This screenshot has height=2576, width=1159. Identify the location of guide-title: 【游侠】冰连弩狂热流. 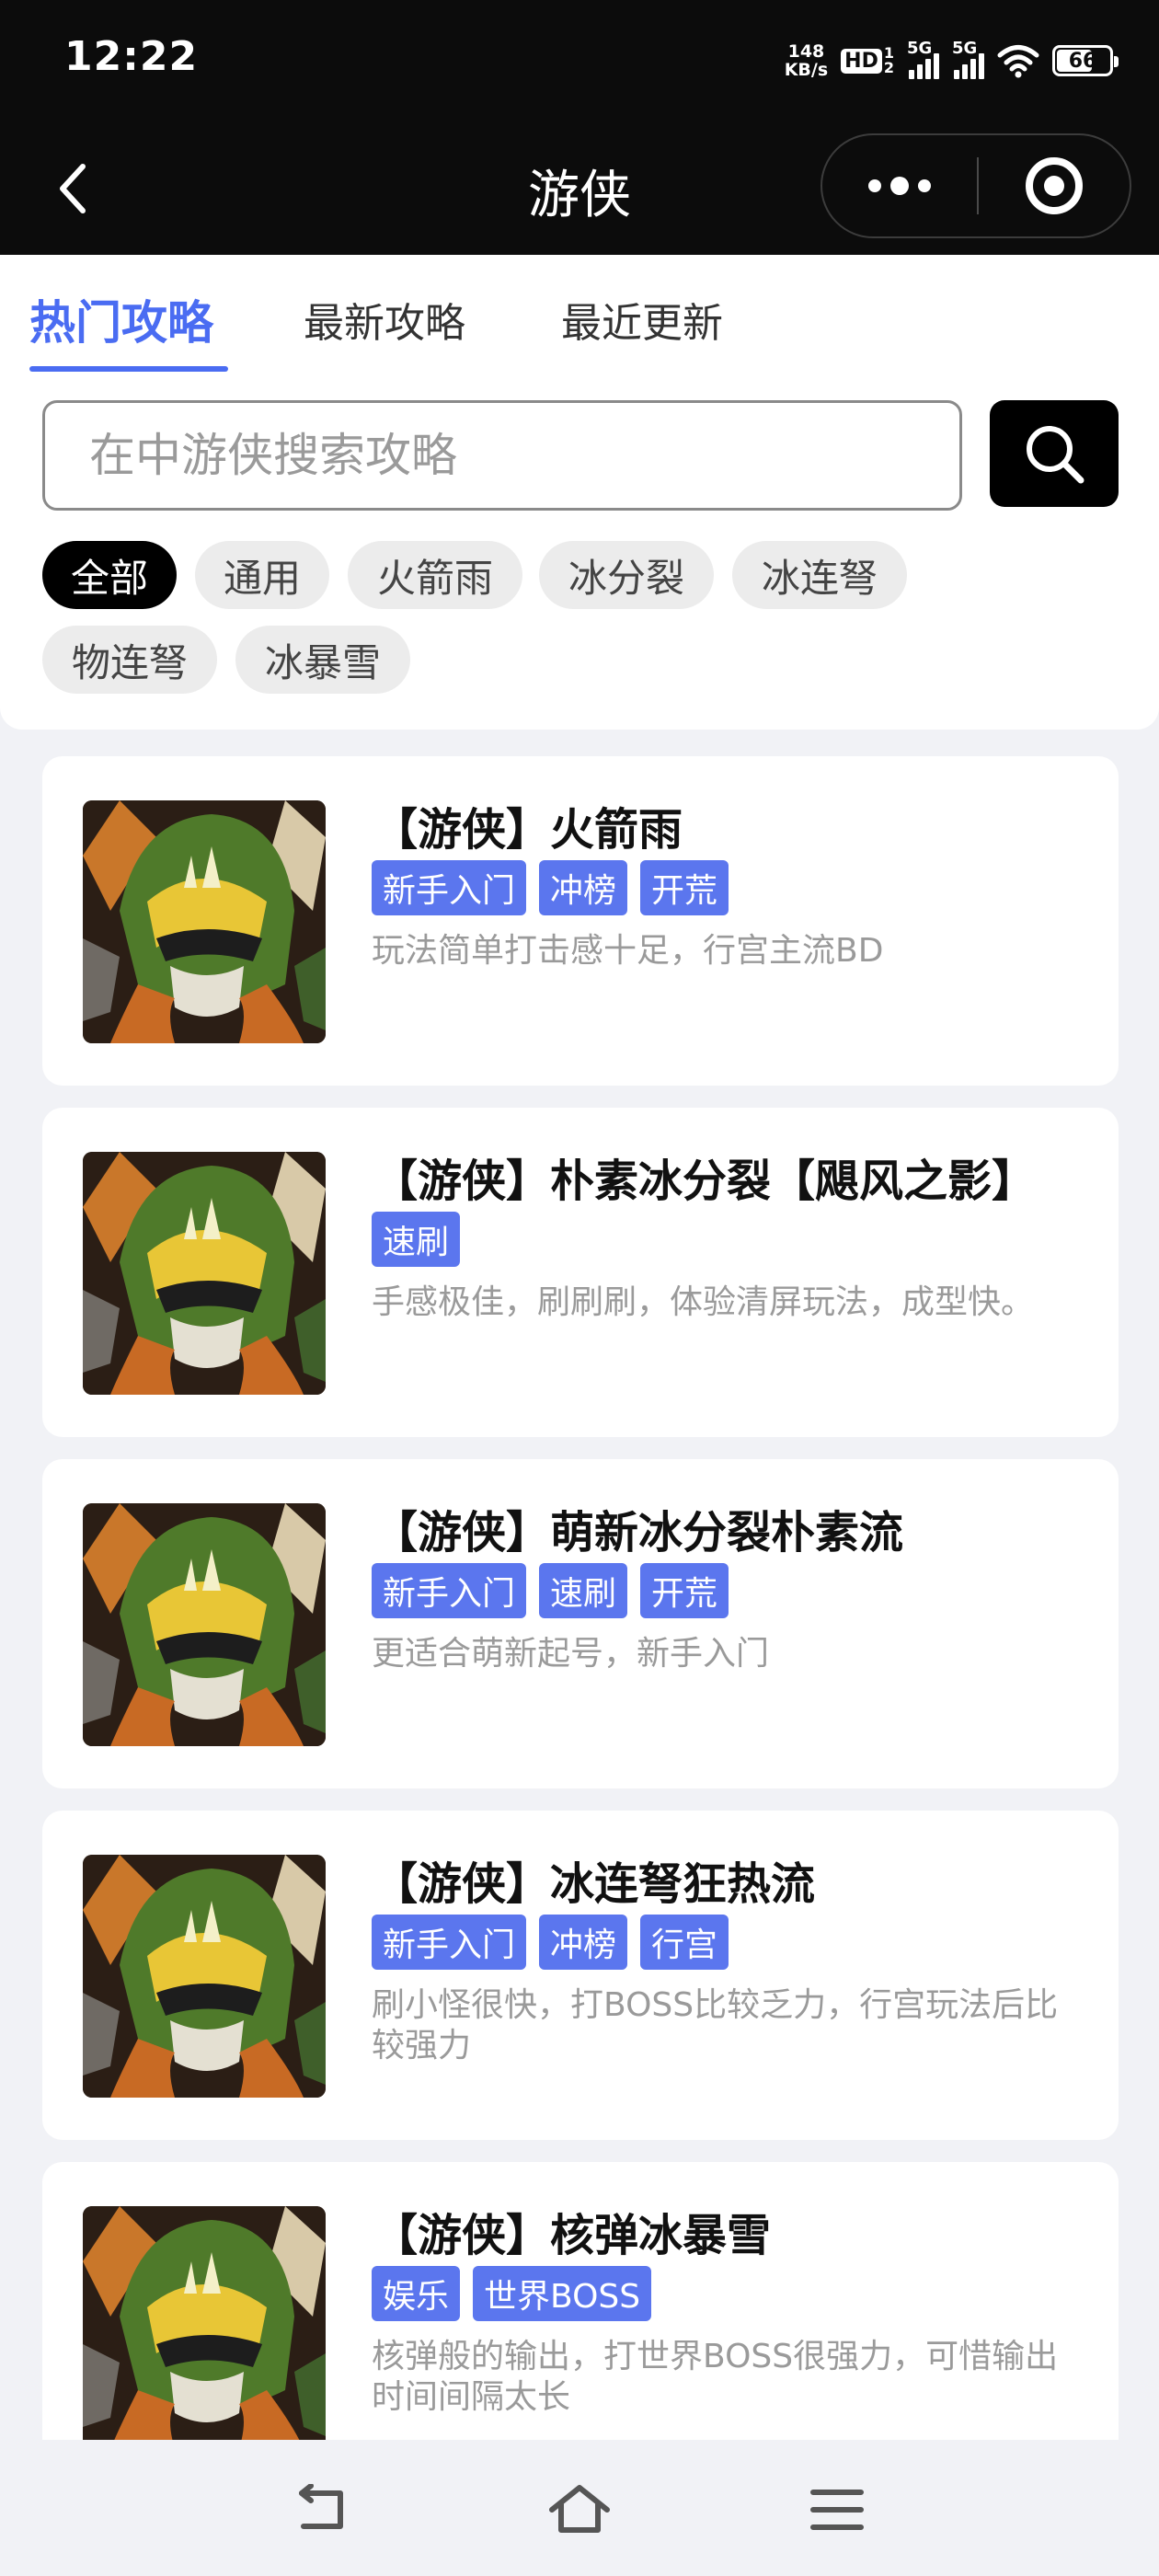
(594, 1884).